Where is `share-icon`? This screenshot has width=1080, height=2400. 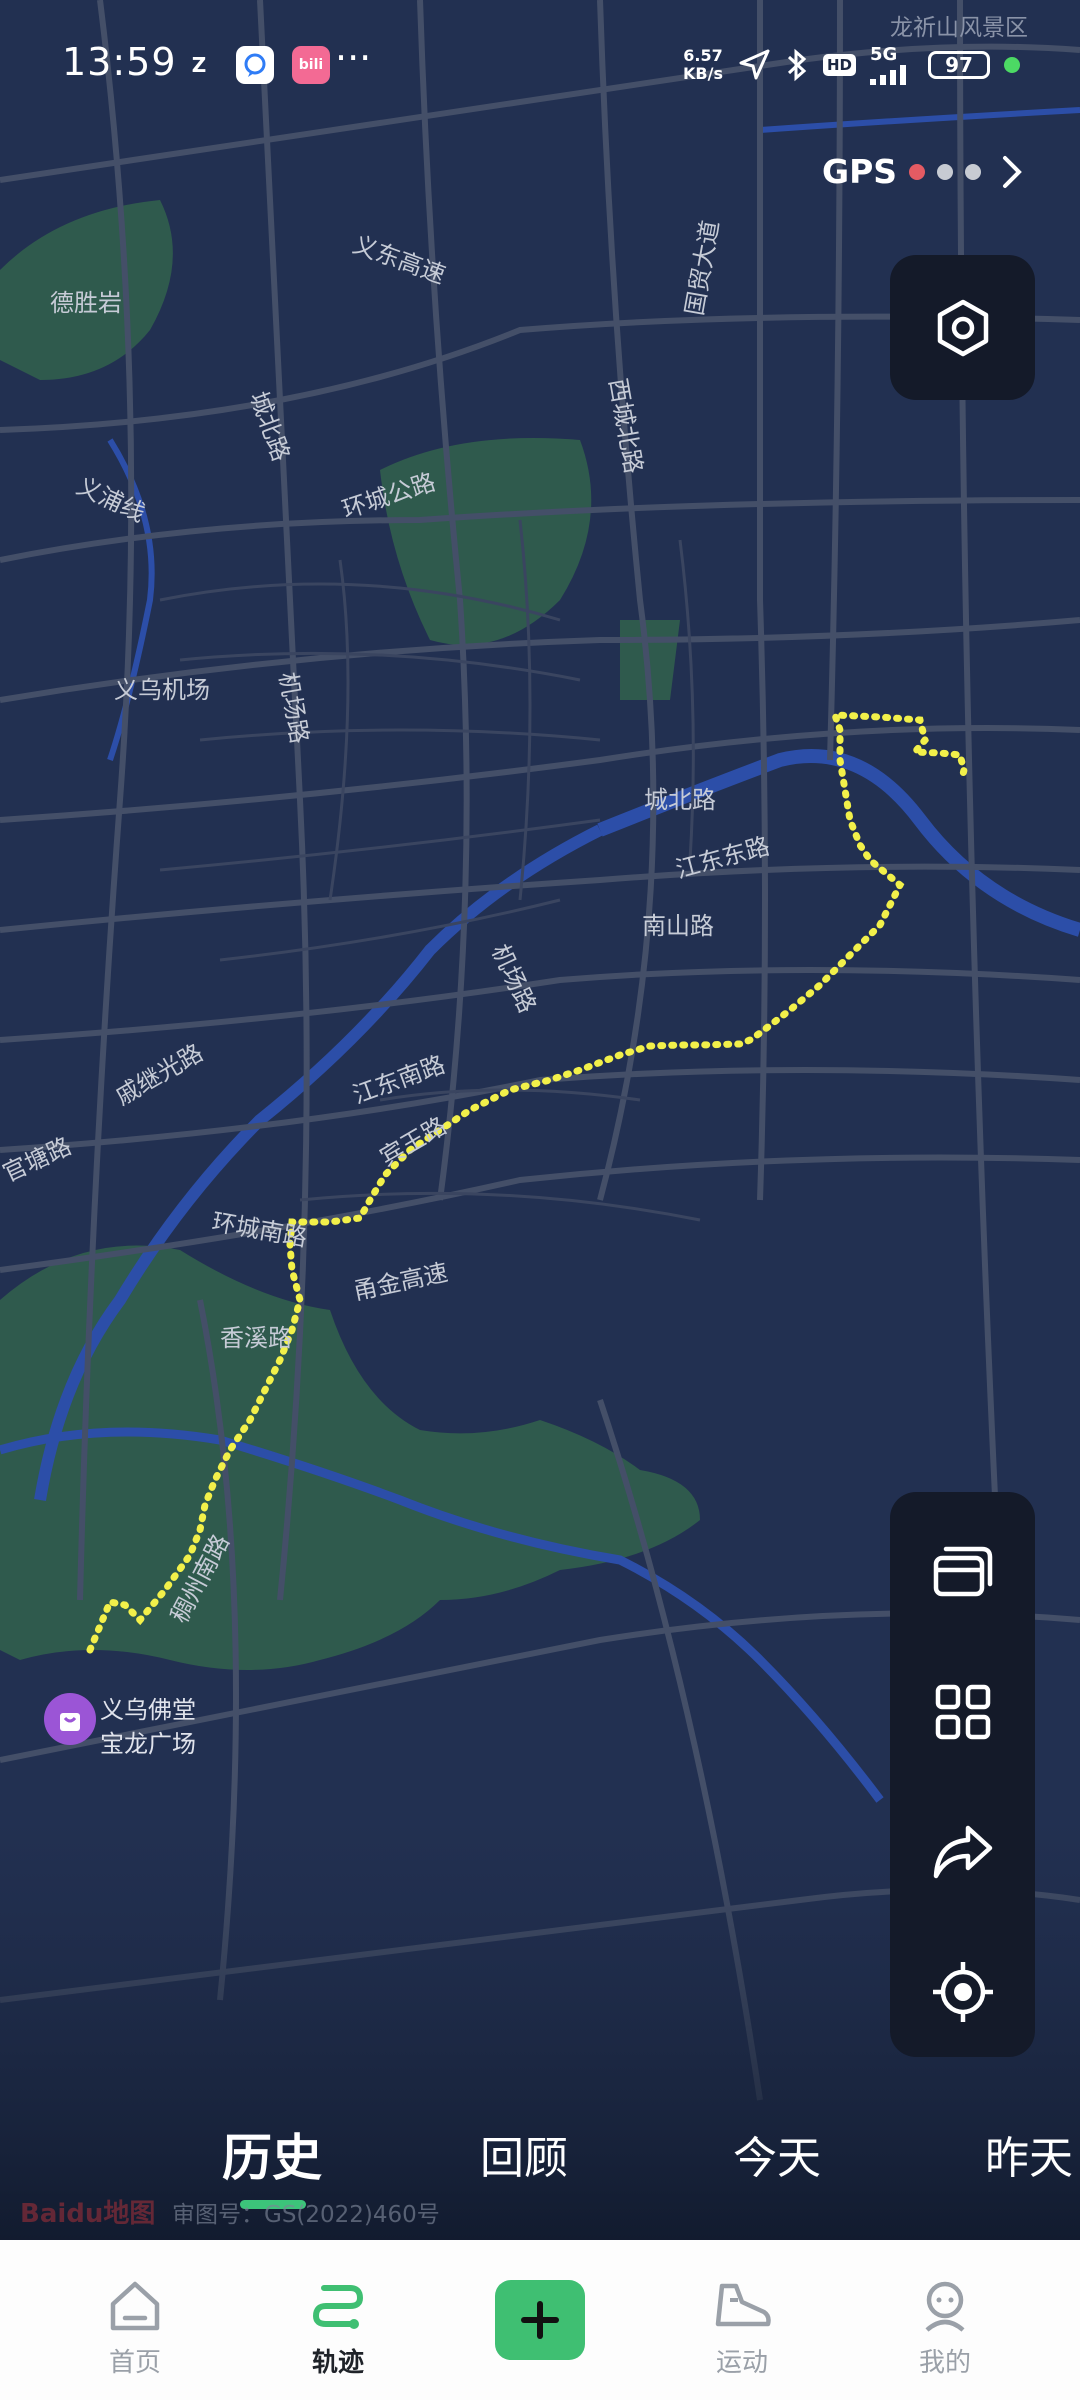
share-icon is located at coordinates (962, 1852).